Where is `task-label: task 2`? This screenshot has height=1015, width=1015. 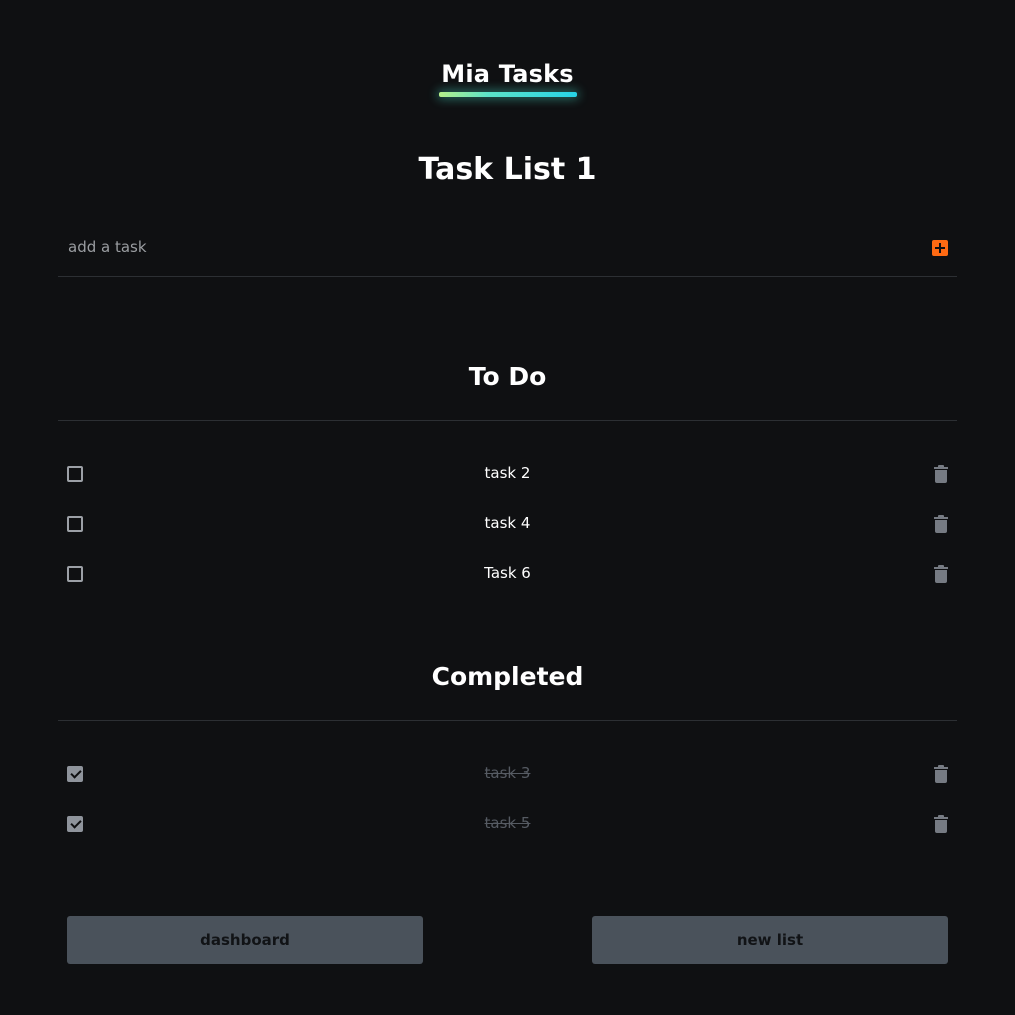 task-label: task 2 is located at coordinates (507, 473).